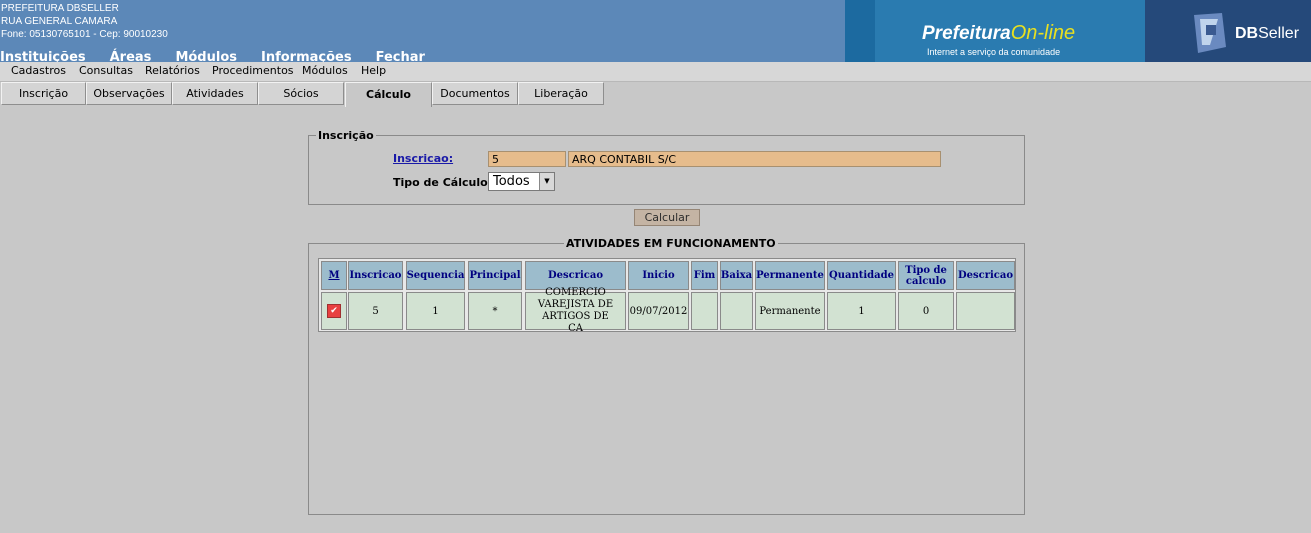  What do you see at coordinates (206, 56) in the screenshot?
I see `top-menu-modulos: Módulos` at bounding box center [206, 56].